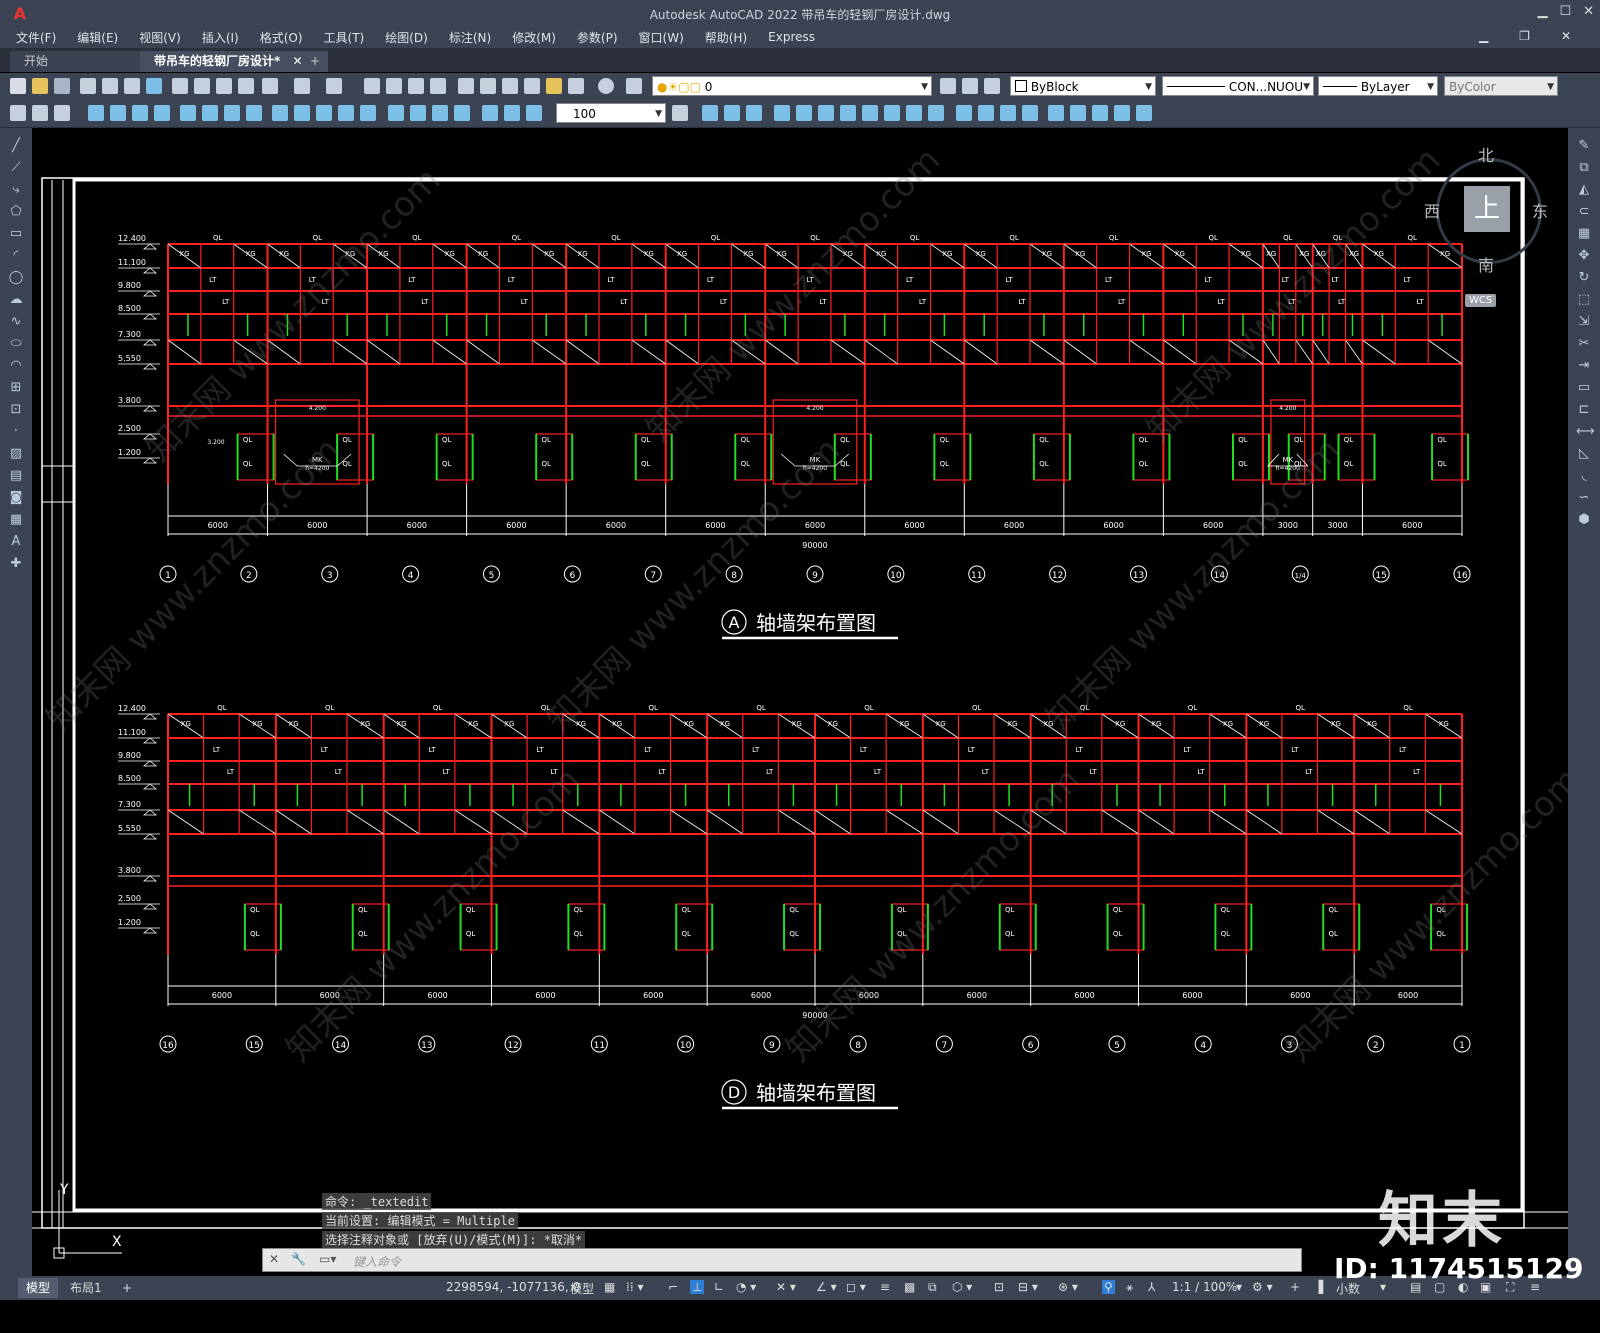 This screenshot has height=1333, width=1600. What do you see at coordinates (1432, 210) in the screenshot?
I see `viewcube-west: 西` at bounding box center [1432, 210].